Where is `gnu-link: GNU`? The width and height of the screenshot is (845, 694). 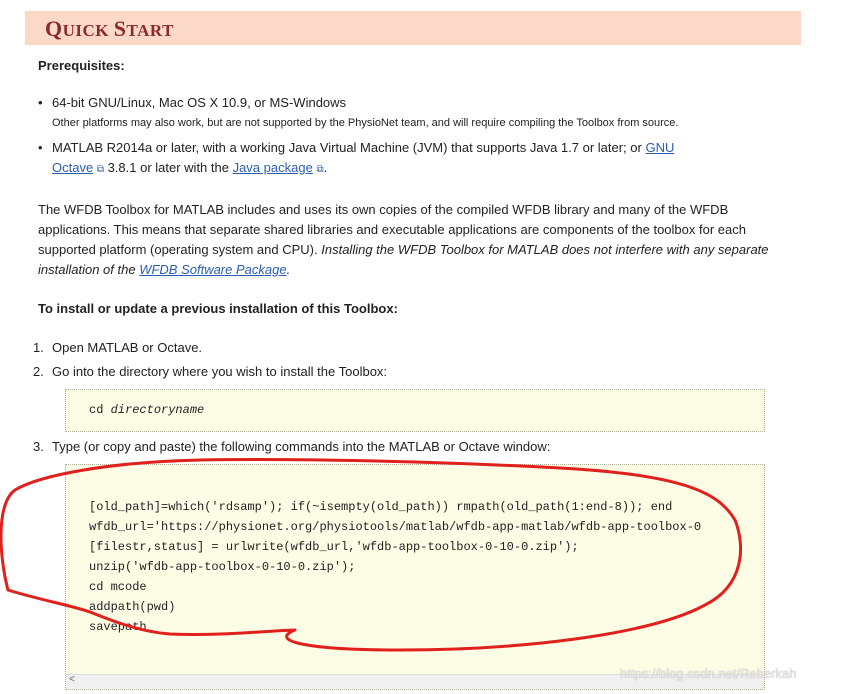
gnu-link: GNU is located at coordinates (659, 147).